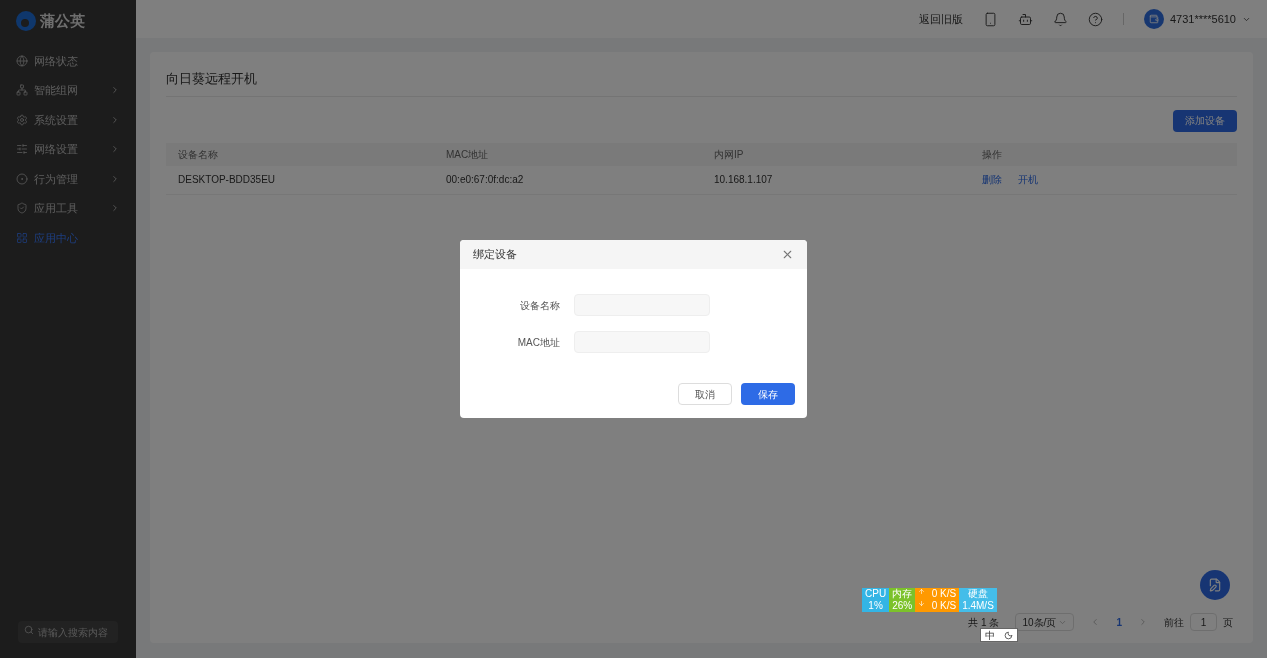 The width and height of the screenshot is (1267, 658). Describe the element at coordinates (705, 394) in the screenshot. I see `cancel-button: 取消` at that location.